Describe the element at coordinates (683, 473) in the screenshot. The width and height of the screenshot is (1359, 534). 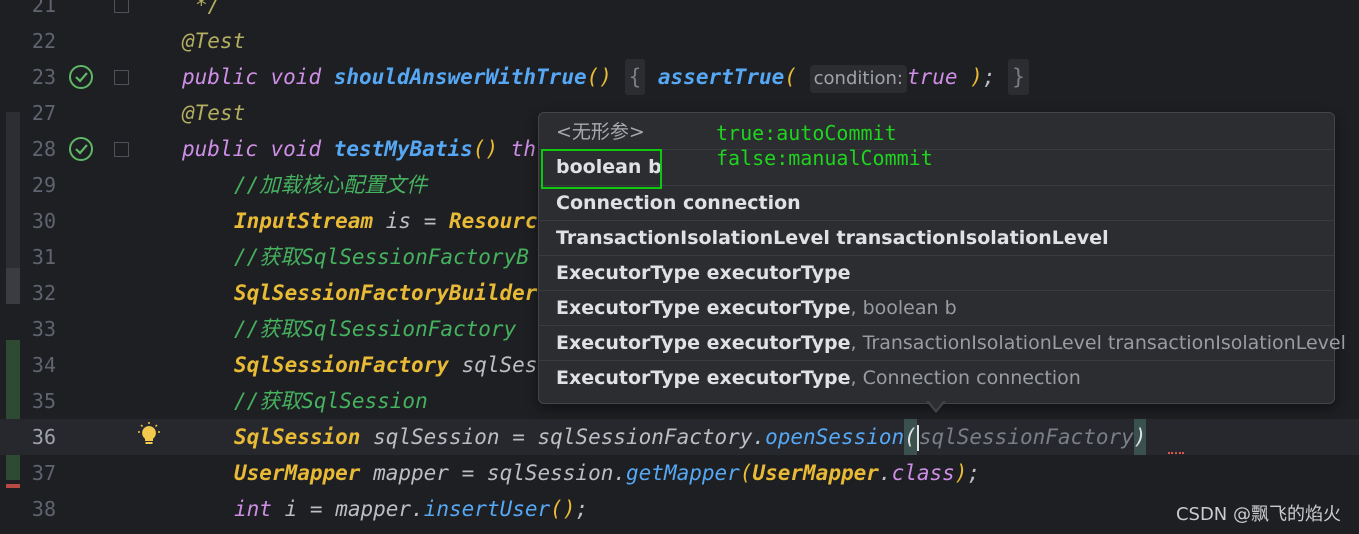
I see `method-call: getMapper` at that location.